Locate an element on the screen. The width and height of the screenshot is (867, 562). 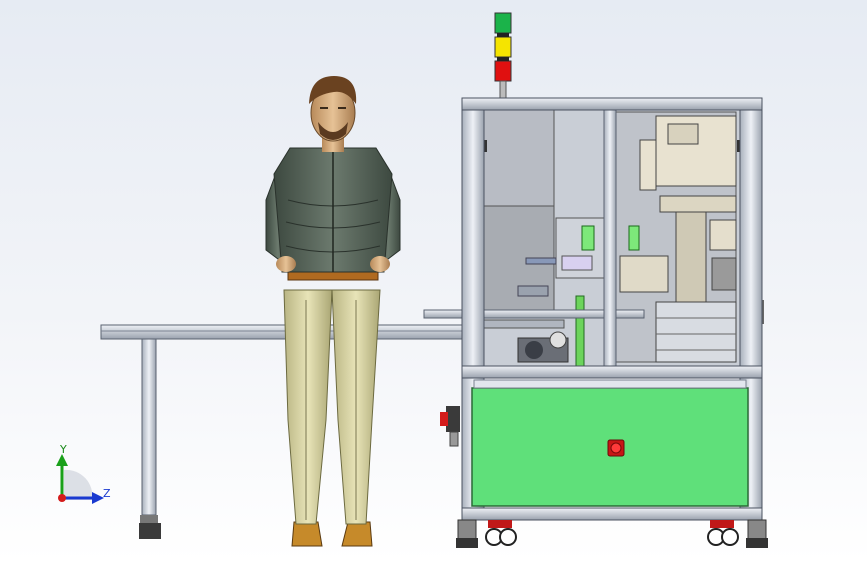
frame-mid-rail is located at coordinates (612, 372).